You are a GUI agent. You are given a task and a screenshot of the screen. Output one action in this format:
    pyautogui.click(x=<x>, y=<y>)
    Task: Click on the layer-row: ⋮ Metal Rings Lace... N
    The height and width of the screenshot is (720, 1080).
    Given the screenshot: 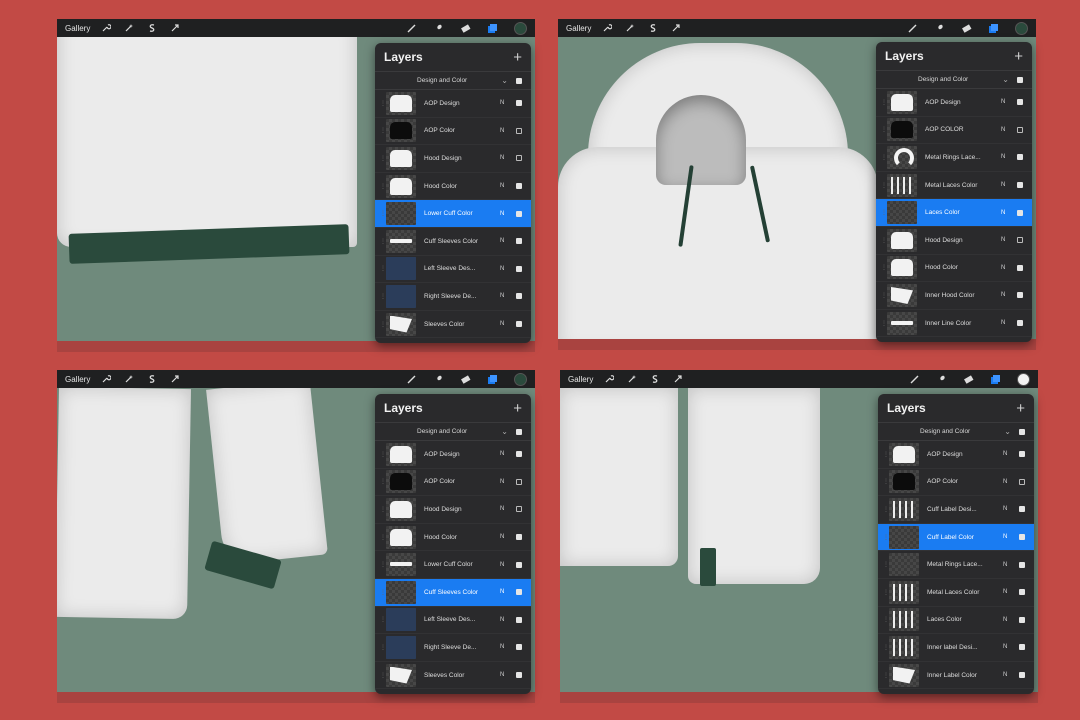 What is the action you would take?
    pyautogui.click(x=956, y=565)
    